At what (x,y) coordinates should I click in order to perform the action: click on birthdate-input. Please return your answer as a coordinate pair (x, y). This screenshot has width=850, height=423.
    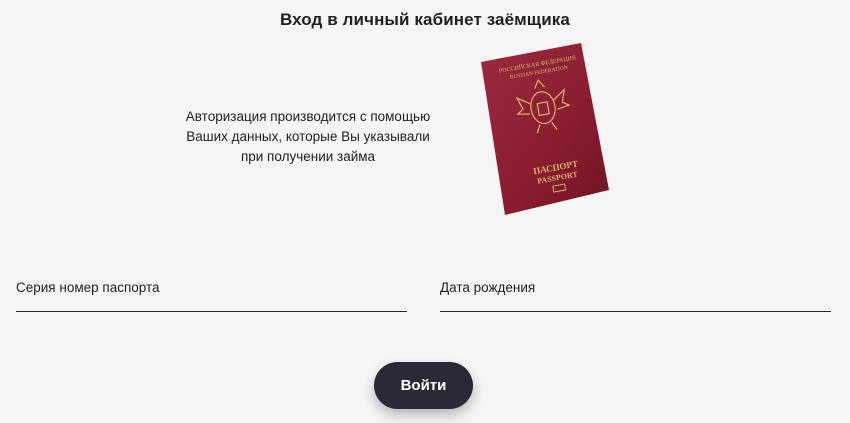
    Looking at the image, I should click on (635, 302).